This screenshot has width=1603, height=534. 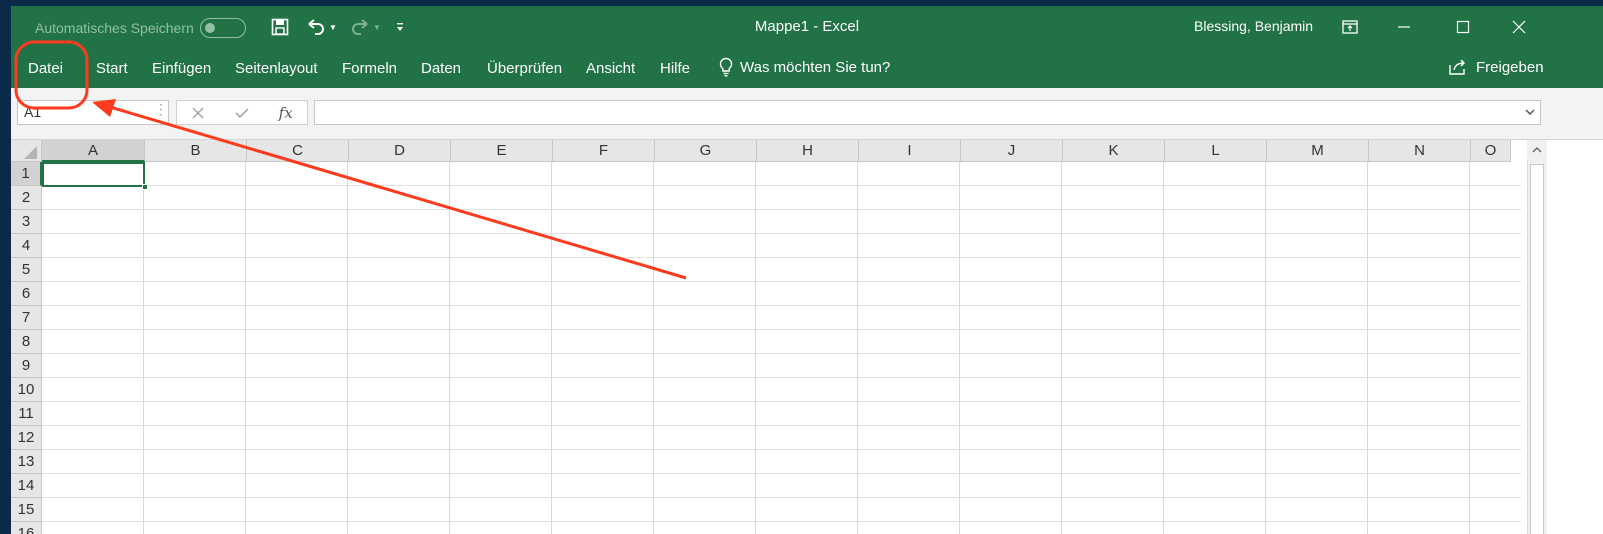 What do you see at coordinates (927, 112) in the screenshot?
I see `formula-input` at bounding box center [927, 112].